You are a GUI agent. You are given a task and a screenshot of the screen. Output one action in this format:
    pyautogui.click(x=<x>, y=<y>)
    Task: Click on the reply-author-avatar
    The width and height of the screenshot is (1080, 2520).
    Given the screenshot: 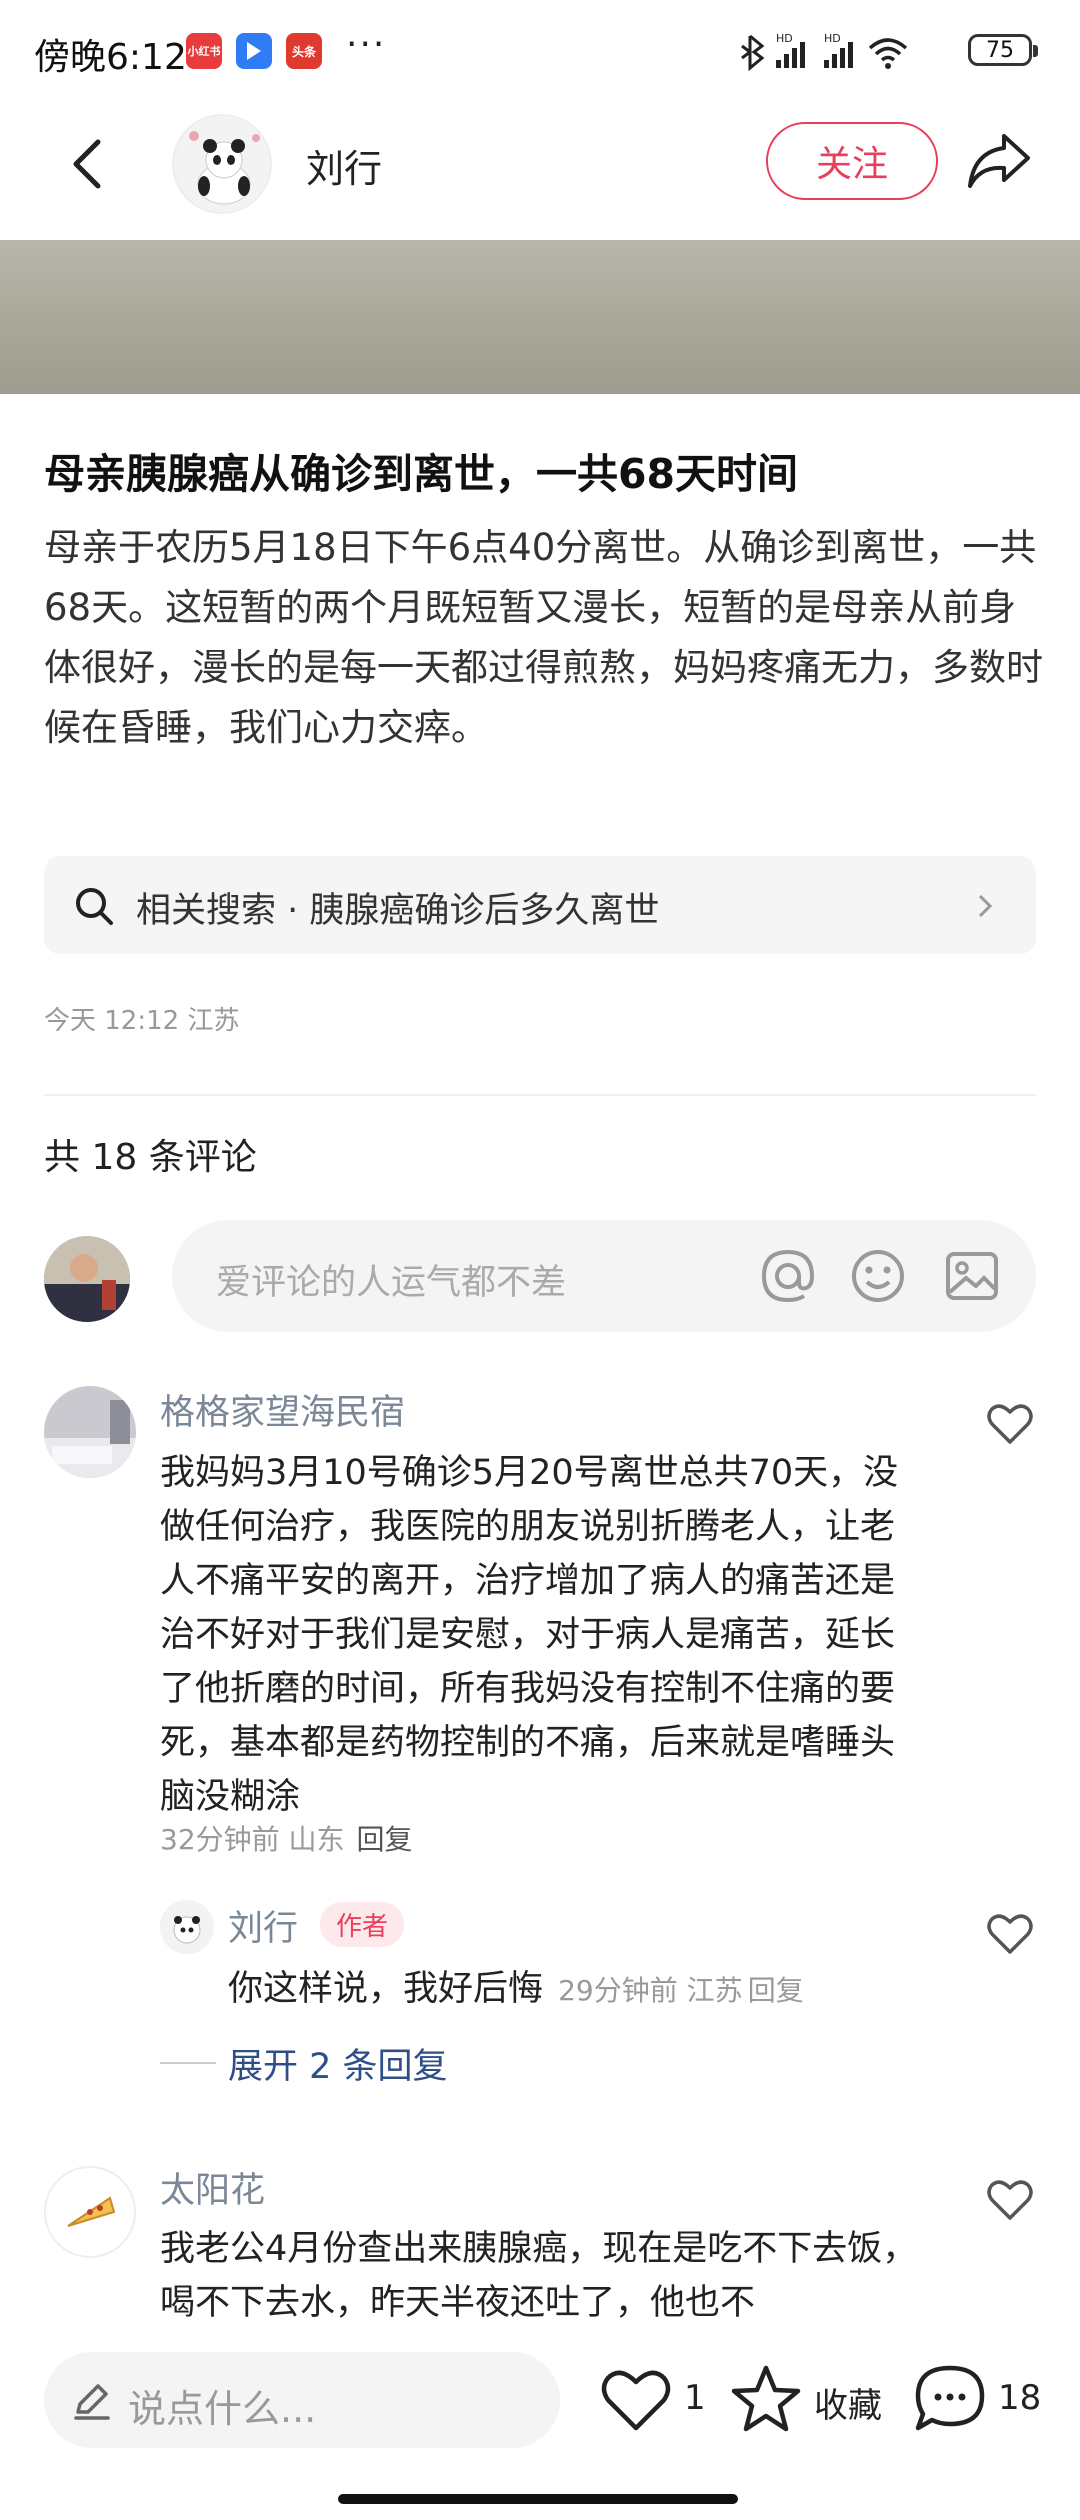 What is the action you would take?
    pyautogui.click(x=187, y=1927)
    